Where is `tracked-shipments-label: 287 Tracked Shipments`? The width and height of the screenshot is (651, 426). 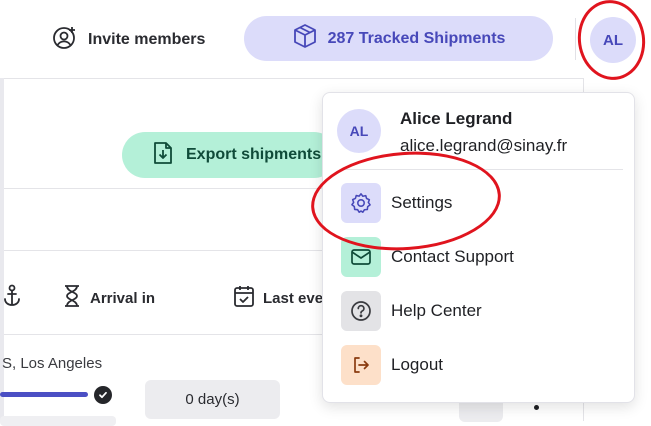
tracked-shipments-label: 287 Tracked Shipments is located at coordinates (416, 38).